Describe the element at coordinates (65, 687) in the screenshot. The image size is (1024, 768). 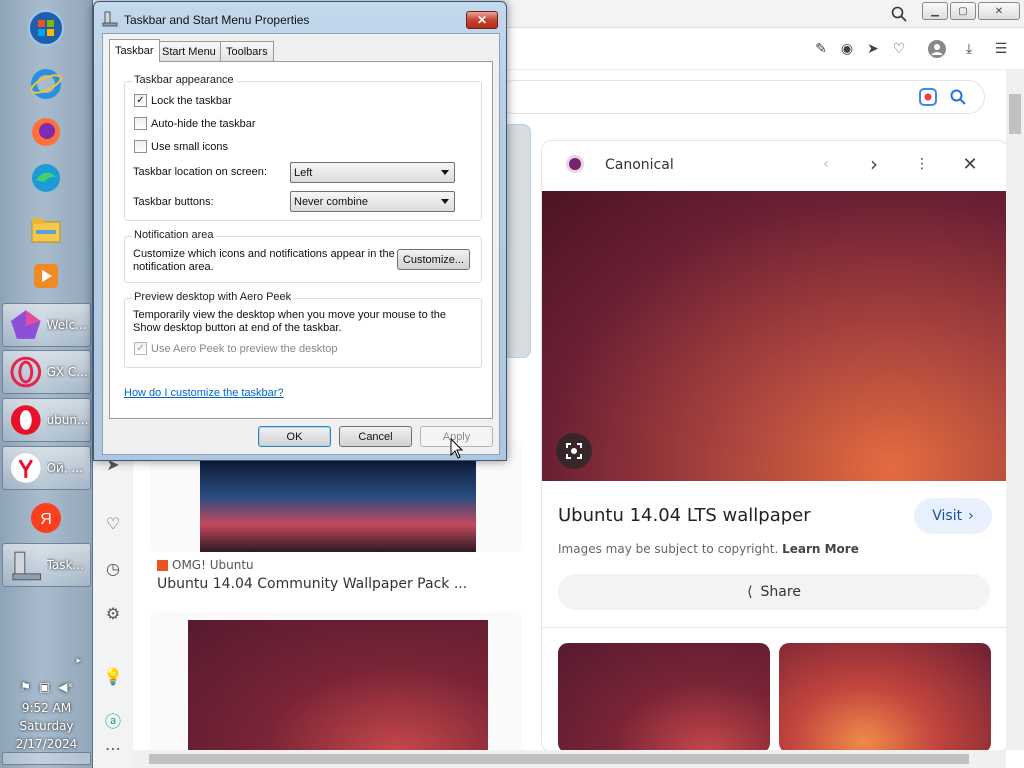
I see `volume-muted-icon: ◀ˣ` at that location.